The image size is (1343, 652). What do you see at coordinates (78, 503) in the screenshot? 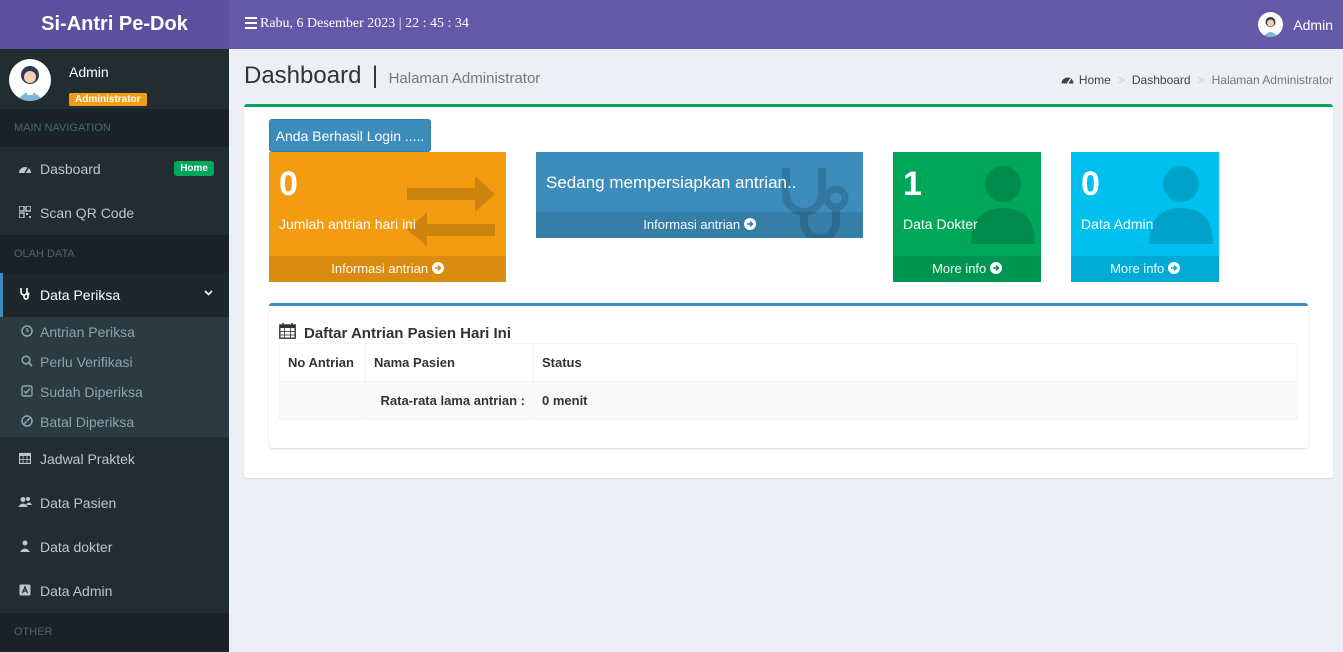
I see `sidebar-item-label: Data Pasien` at bounding box center [78, 503].